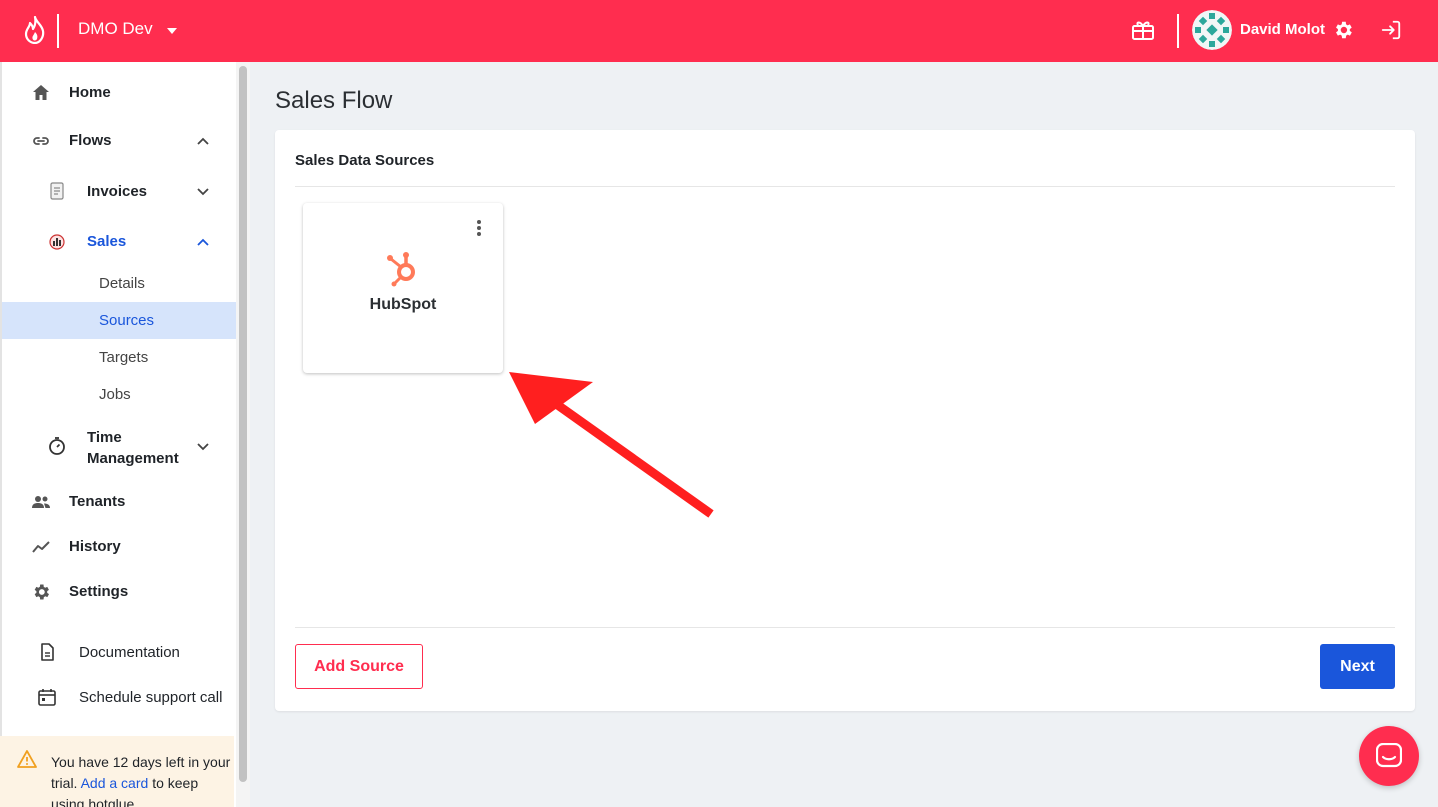  I want to click on sidebar-item-time-management: Time Management, so click(119, 446).